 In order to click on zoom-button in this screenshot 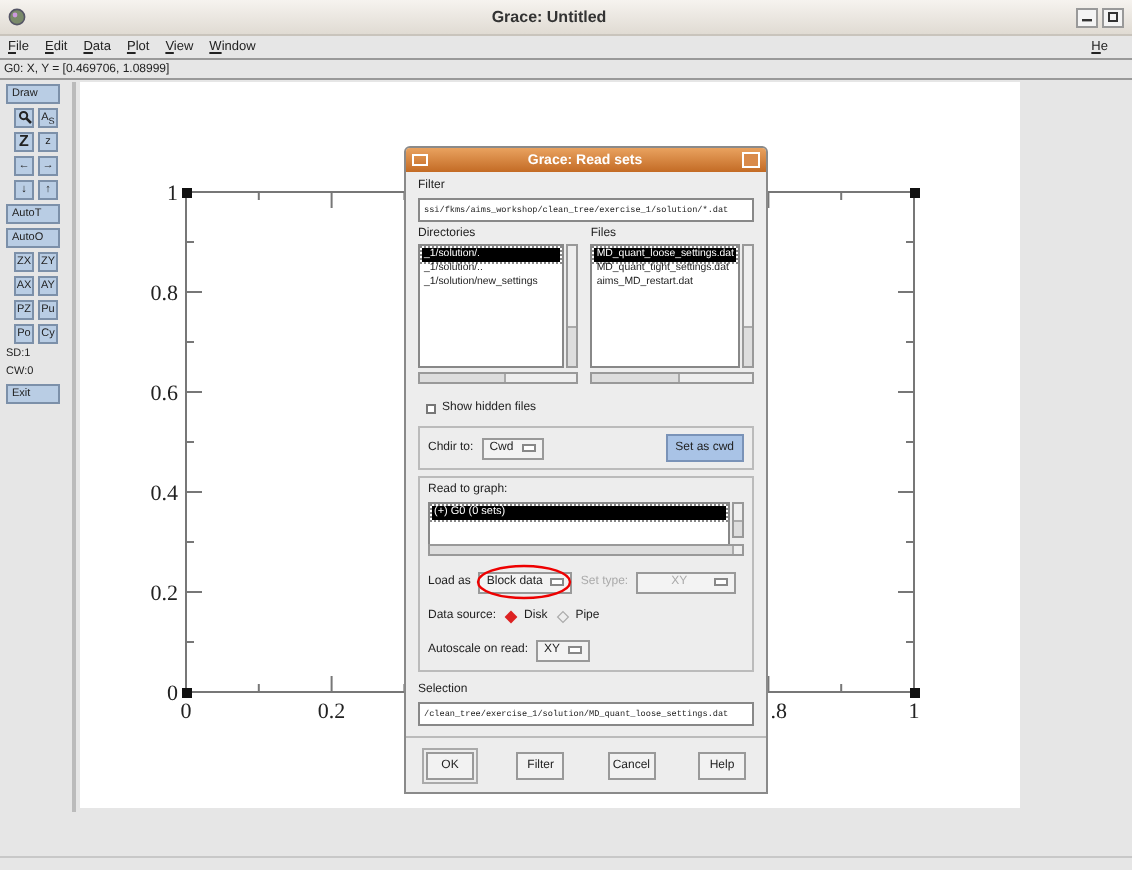, I will do `click(24, 118)`.